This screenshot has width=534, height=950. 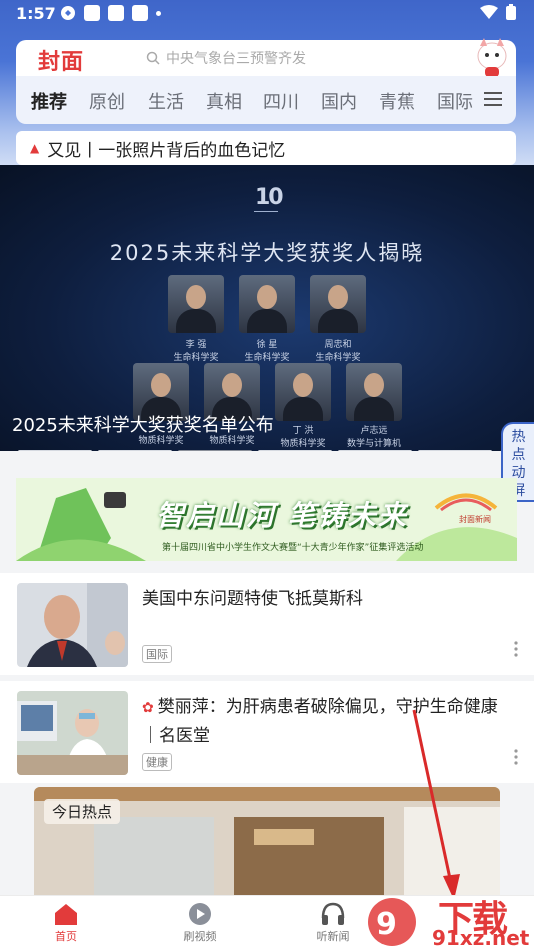 What do you see at coordinates (148, 708) in the screenshot?
I see `doctor-icon: ✿` at bounding box center [148, 708].